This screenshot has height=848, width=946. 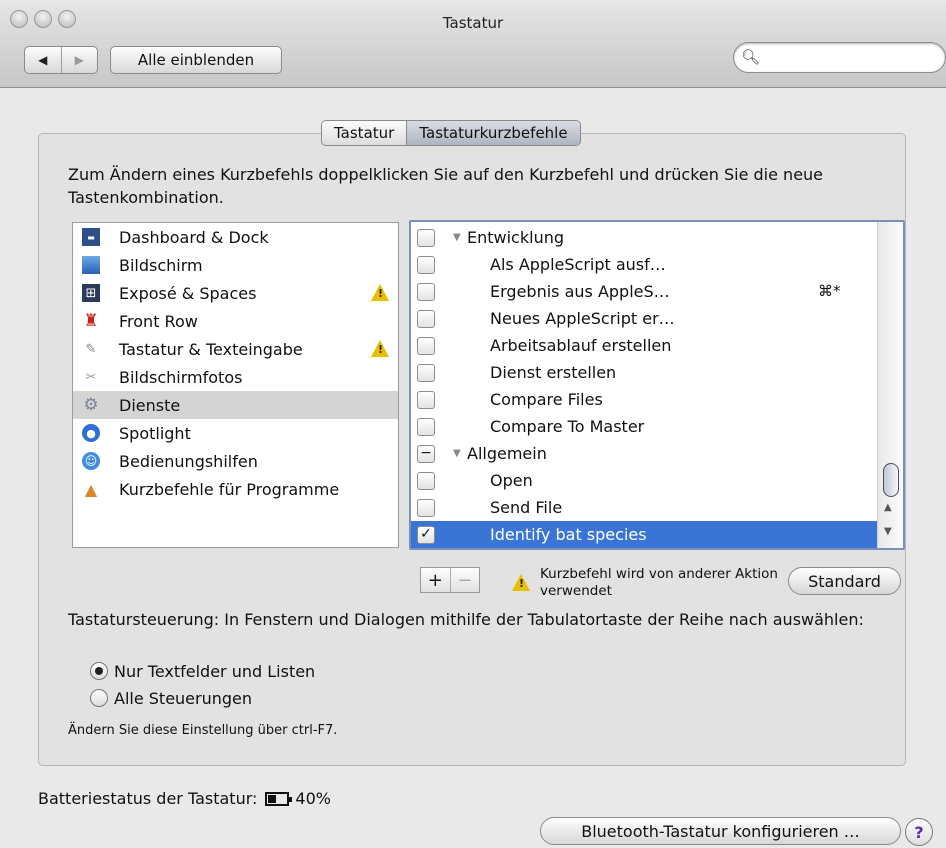 I want to click on front-row-icon: ♜, so click(x=91, y=321).